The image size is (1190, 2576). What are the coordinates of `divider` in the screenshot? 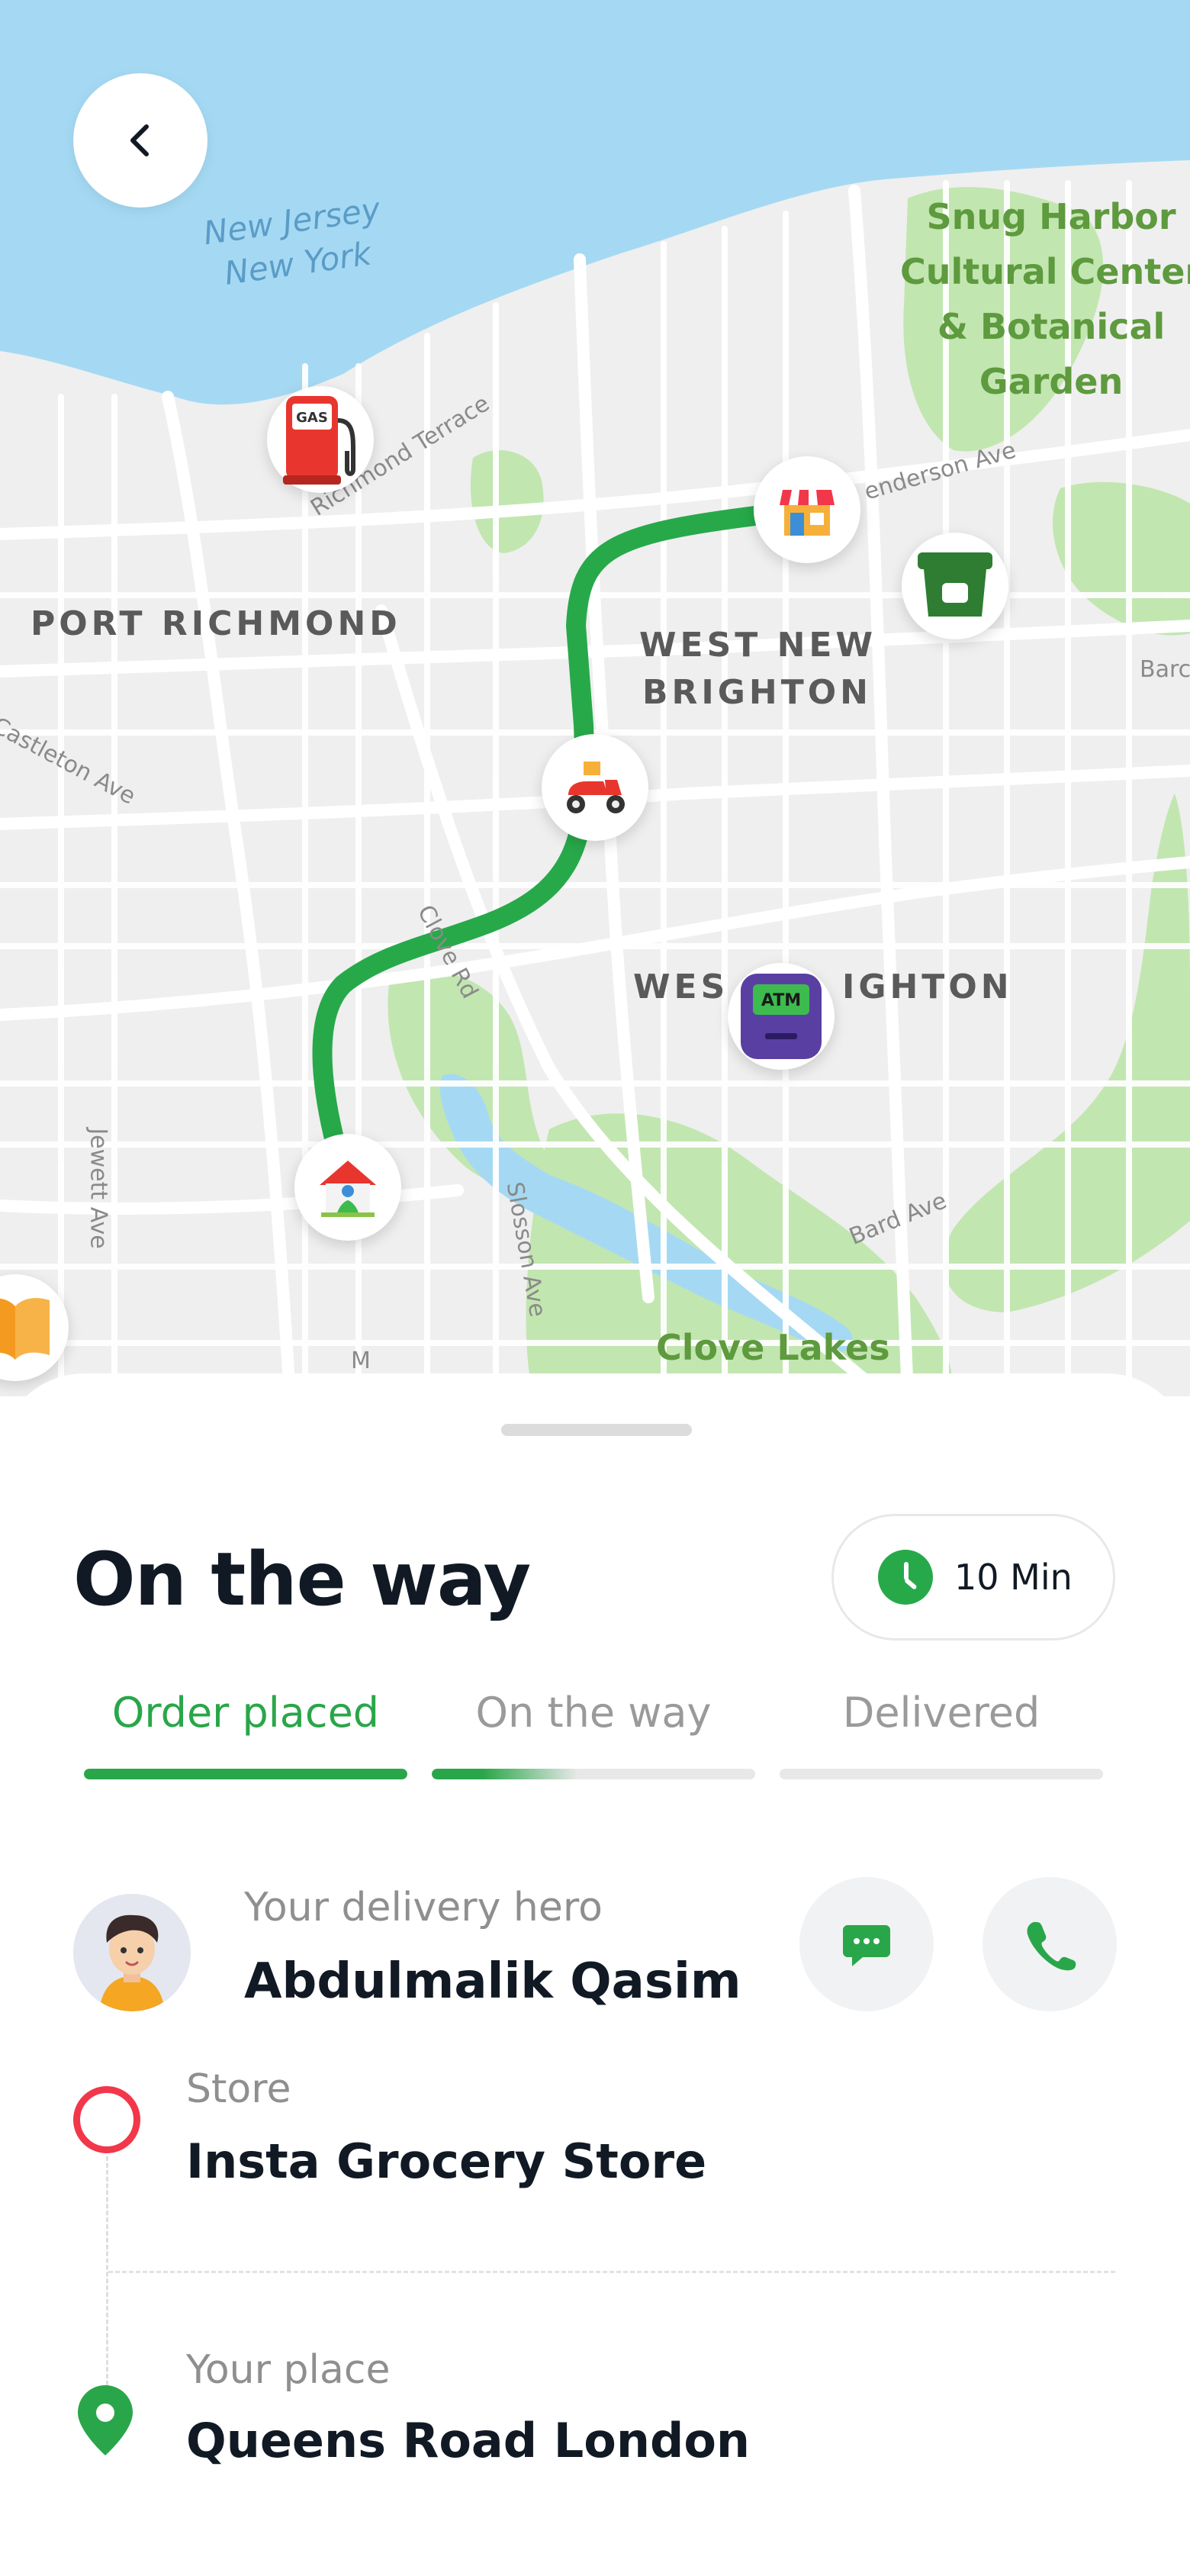 It's located at (611, 2272).